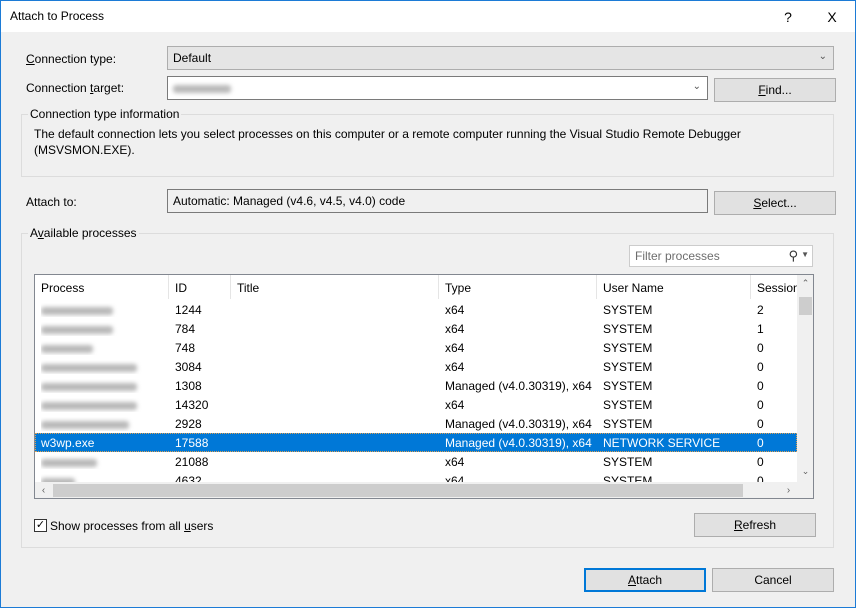 This screenshot has width=856, height=608. I want to click on column-header-user-name: User Name, so click(674, 287).